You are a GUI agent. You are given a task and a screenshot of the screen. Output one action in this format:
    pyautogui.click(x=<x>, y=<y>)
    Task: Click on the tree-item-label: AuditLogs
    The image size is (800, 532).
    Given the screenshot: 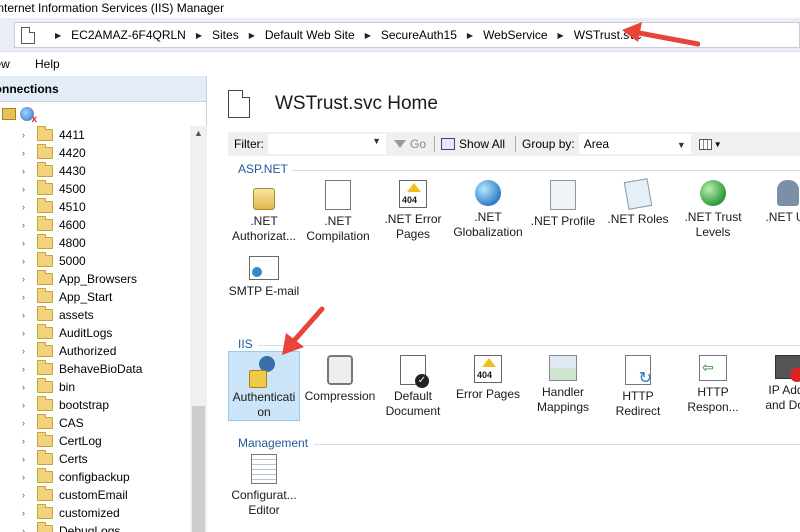 What is the action you would take?
    pyautogui.click(x=86, y=333)
    